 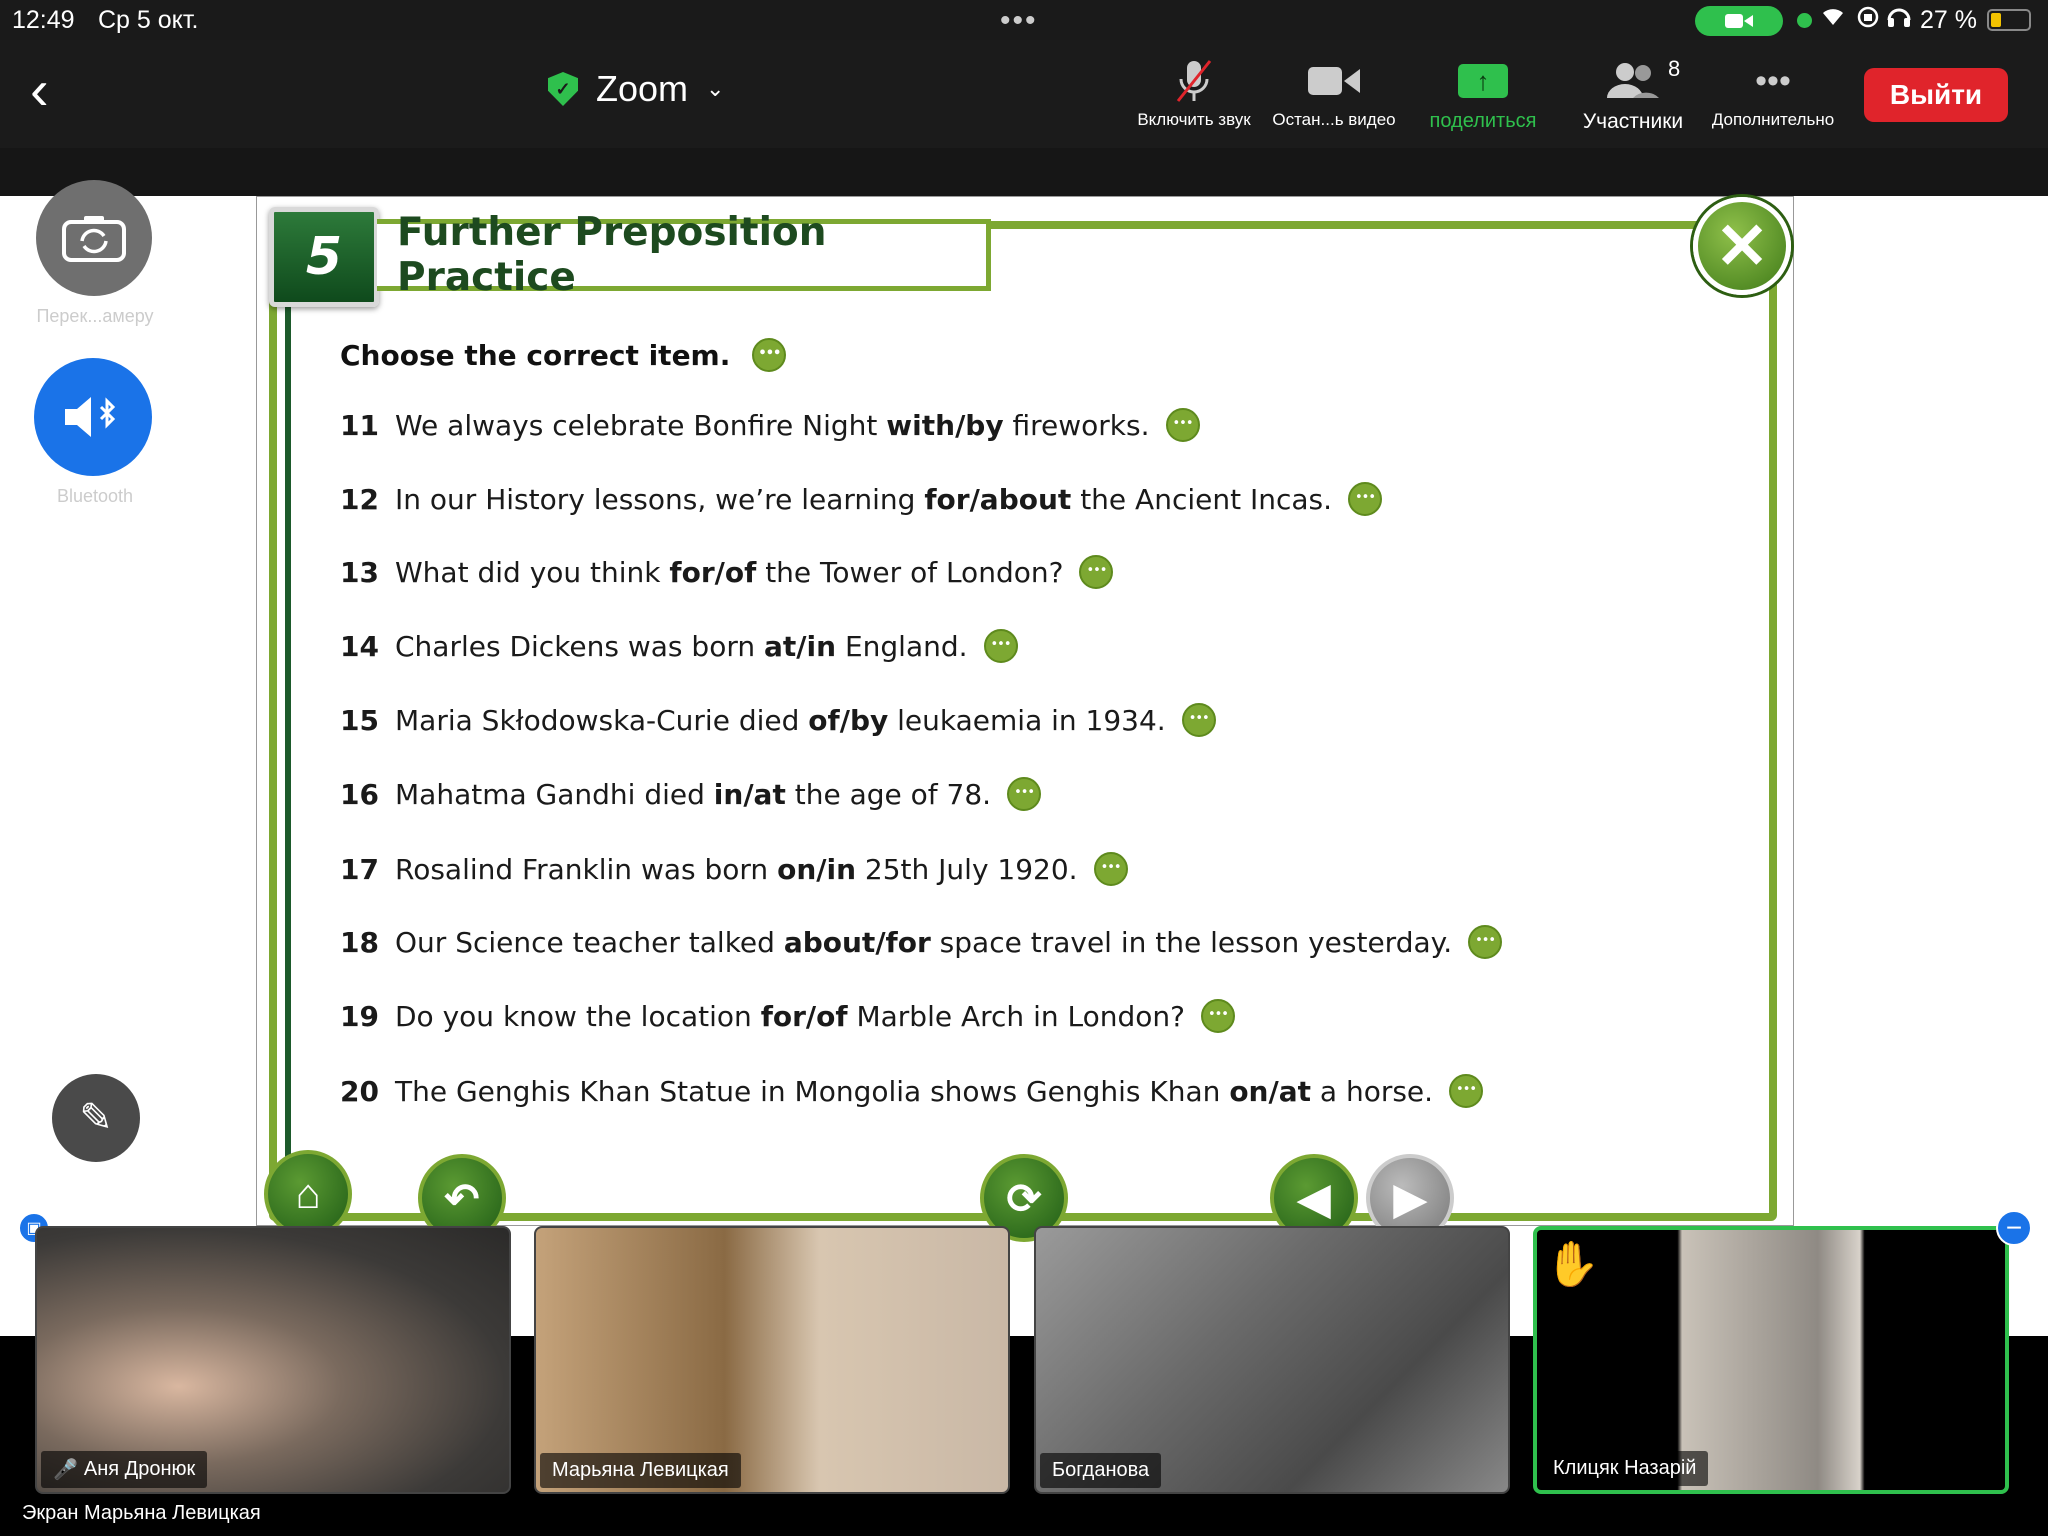 I want to click on participant-tile: Богданова, so click(x=1272, y=1360).